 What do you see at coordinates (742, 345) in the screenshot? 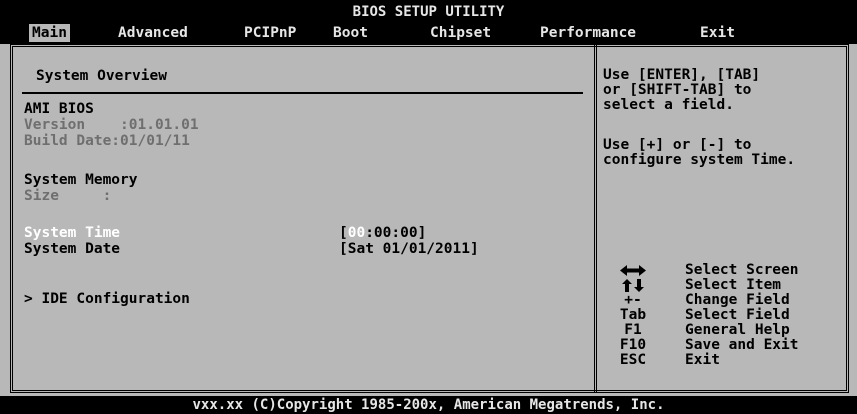
I see `key-desc: Save and Exit` at bounding box center [742, 345].